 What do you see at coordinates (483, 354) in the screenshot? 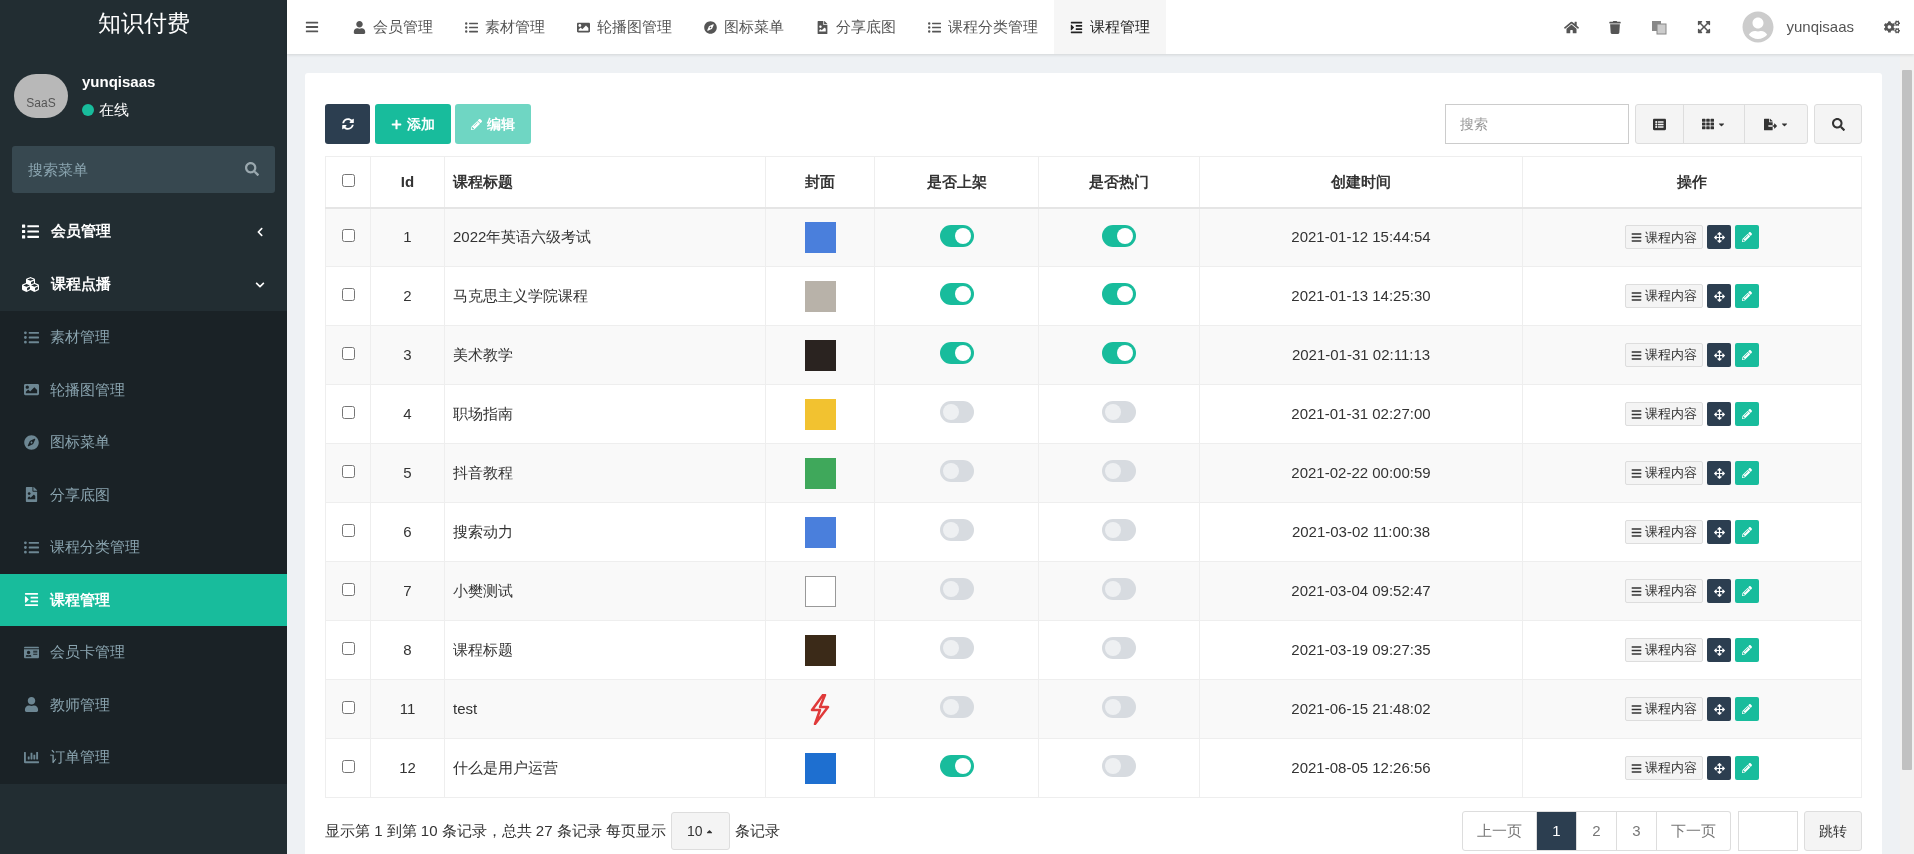
I see `course-title: 美术教学` at bounding box center [483, 354].